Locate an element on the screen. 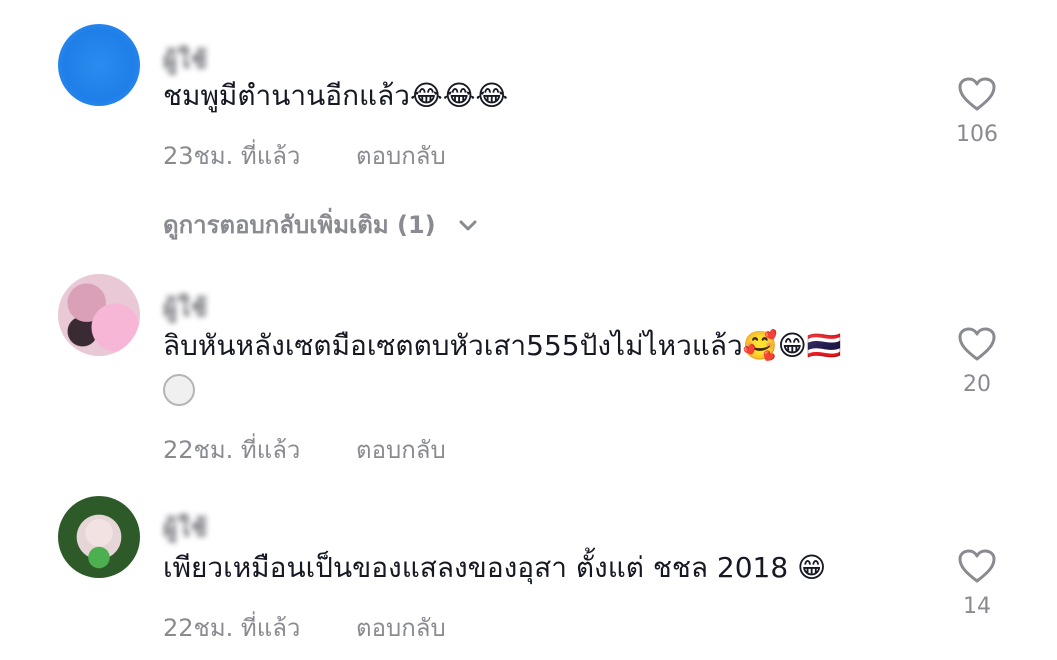 This screenshot has width=1057, height=660. like-count: 14 is located at coordinates (977, 606).